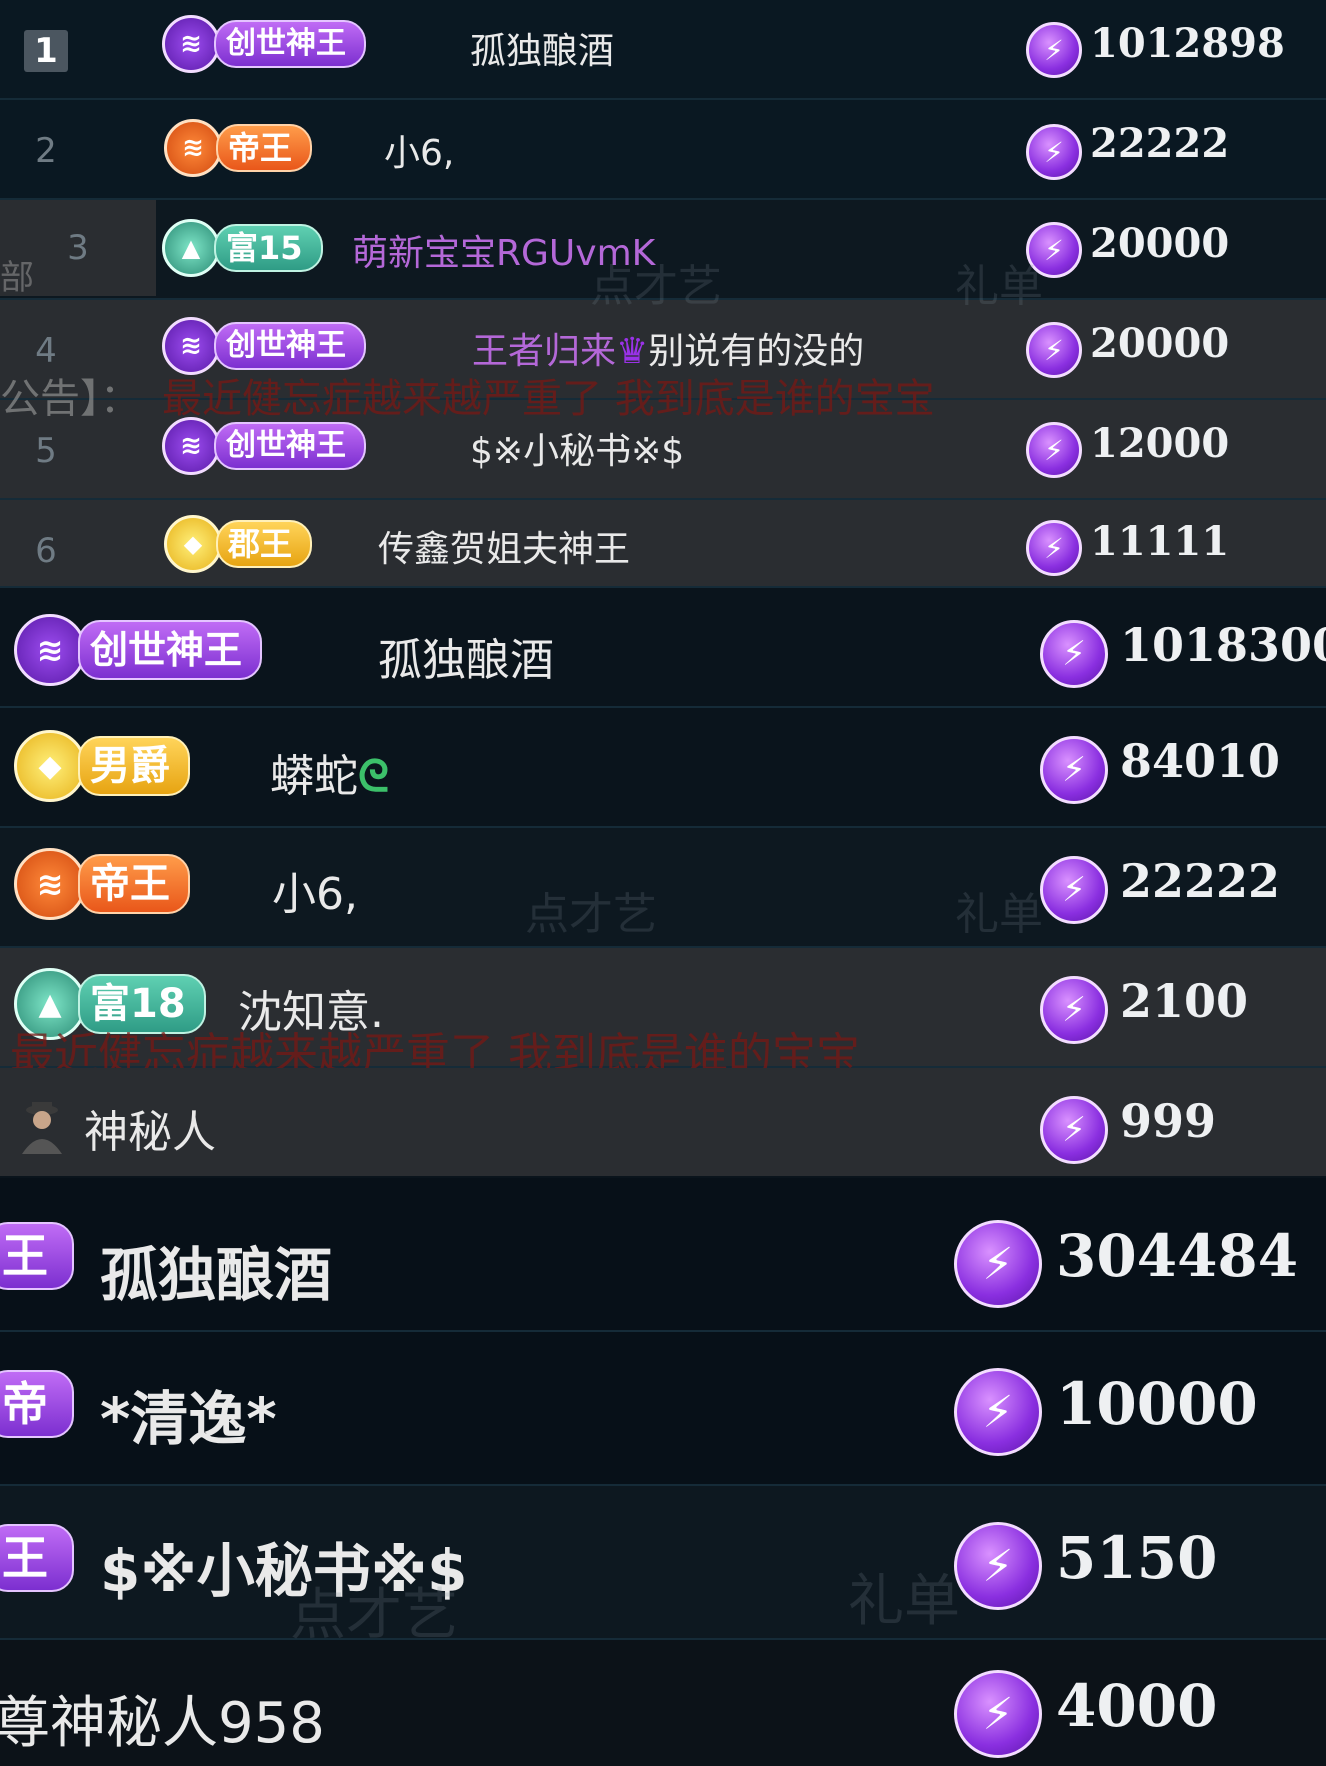 Image resolution: width=1326 pixels, height=1766 pixels. What do you see at coordinates (663, 1122) in the screenshot?
I see `rank-row: 神秘人 ⚡ 999` at bounding box center [663, 1122].